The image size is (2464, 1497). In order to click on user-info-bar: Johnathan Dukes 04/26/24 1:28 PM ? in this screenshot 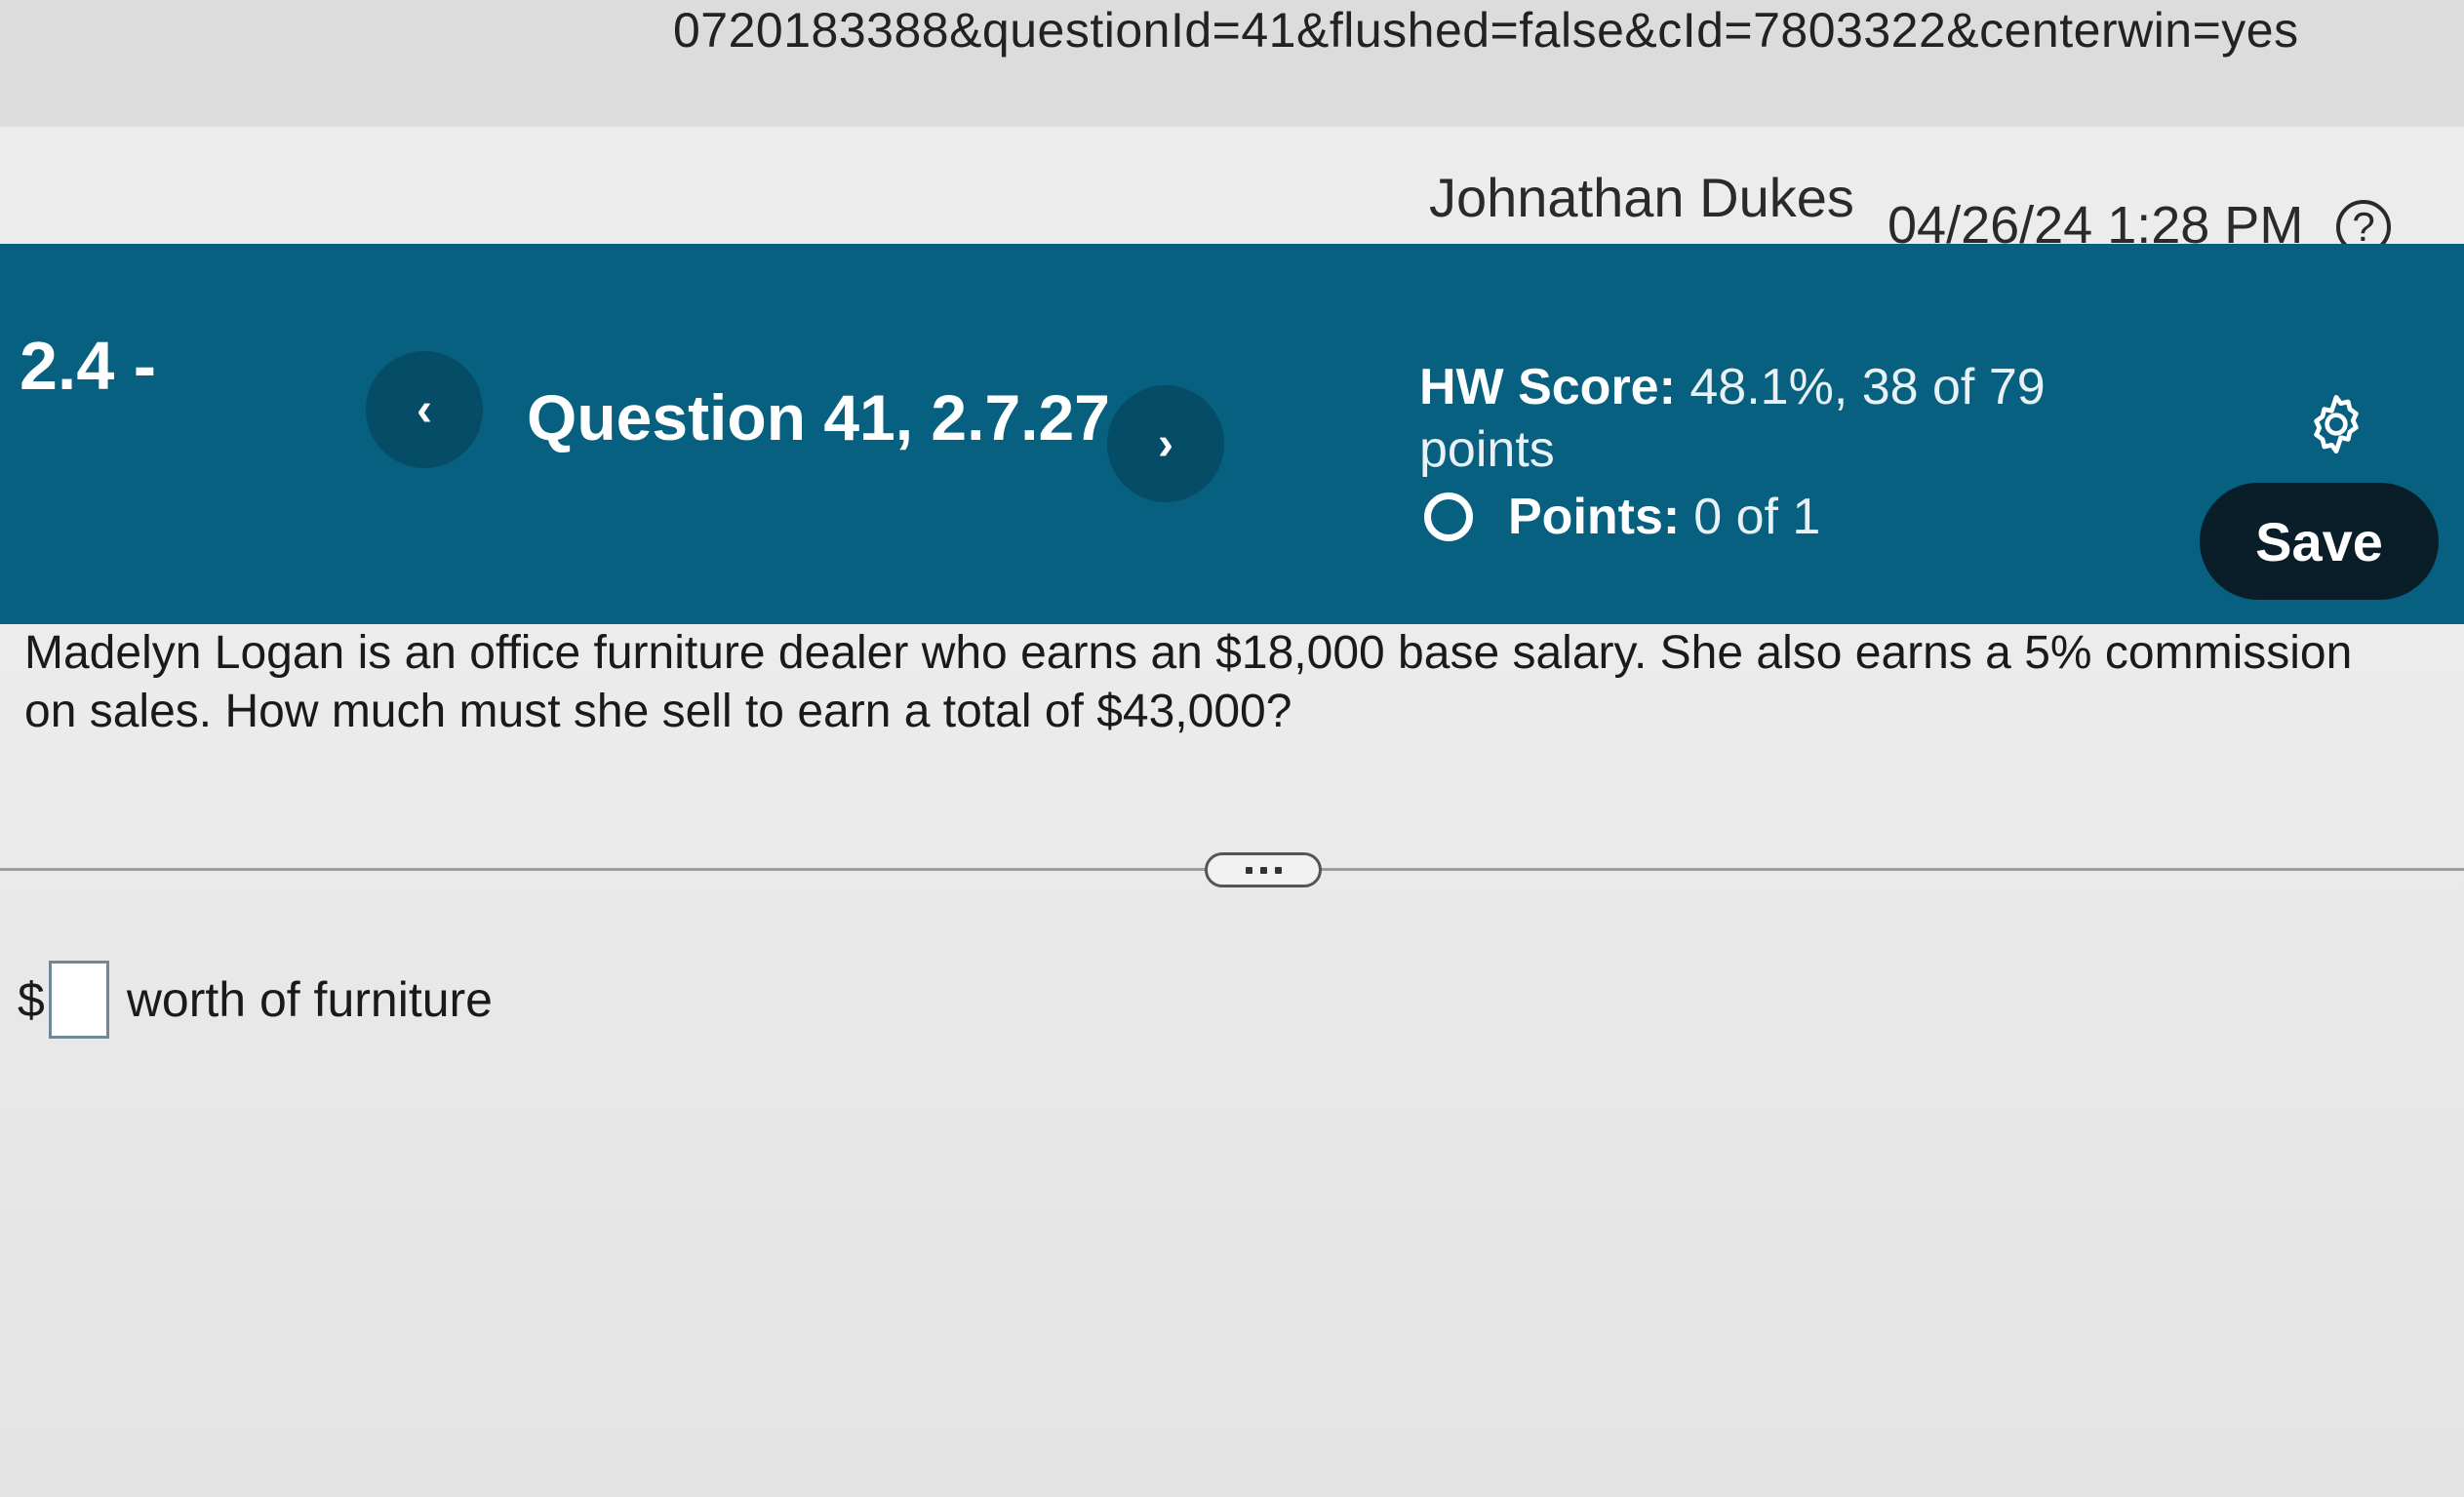, I will do `click(1232, 191)`.